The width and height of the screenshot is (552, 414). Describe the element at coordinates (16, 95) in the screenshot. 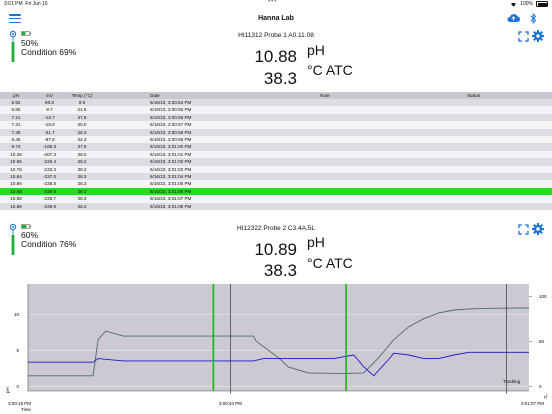

I see `column-header-ph: pH` at that location.